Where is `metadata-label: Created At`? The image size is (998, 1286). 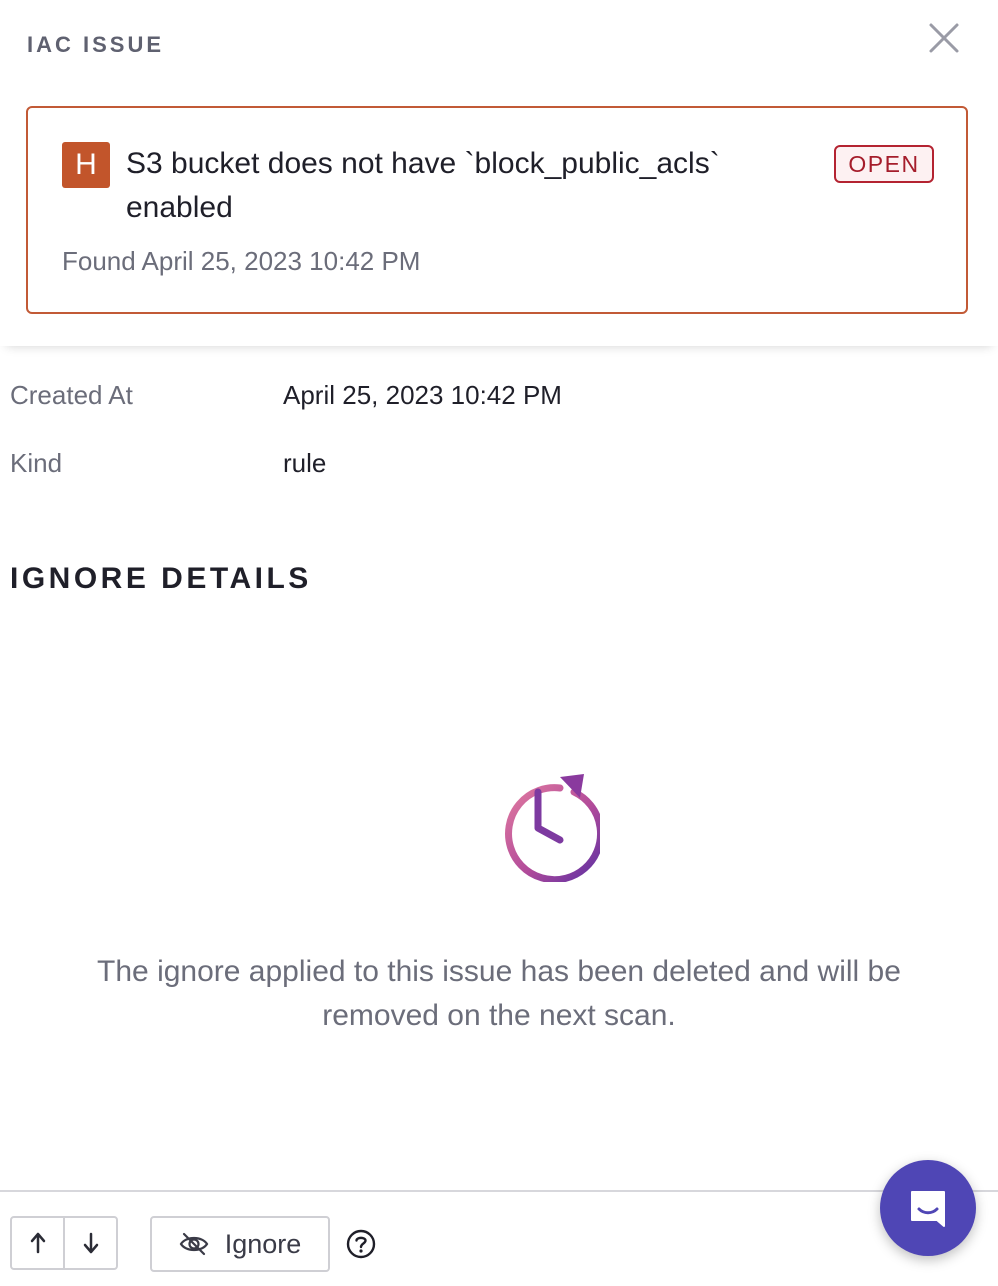 metadata-label: Created At is located at coordinates (71, 395).